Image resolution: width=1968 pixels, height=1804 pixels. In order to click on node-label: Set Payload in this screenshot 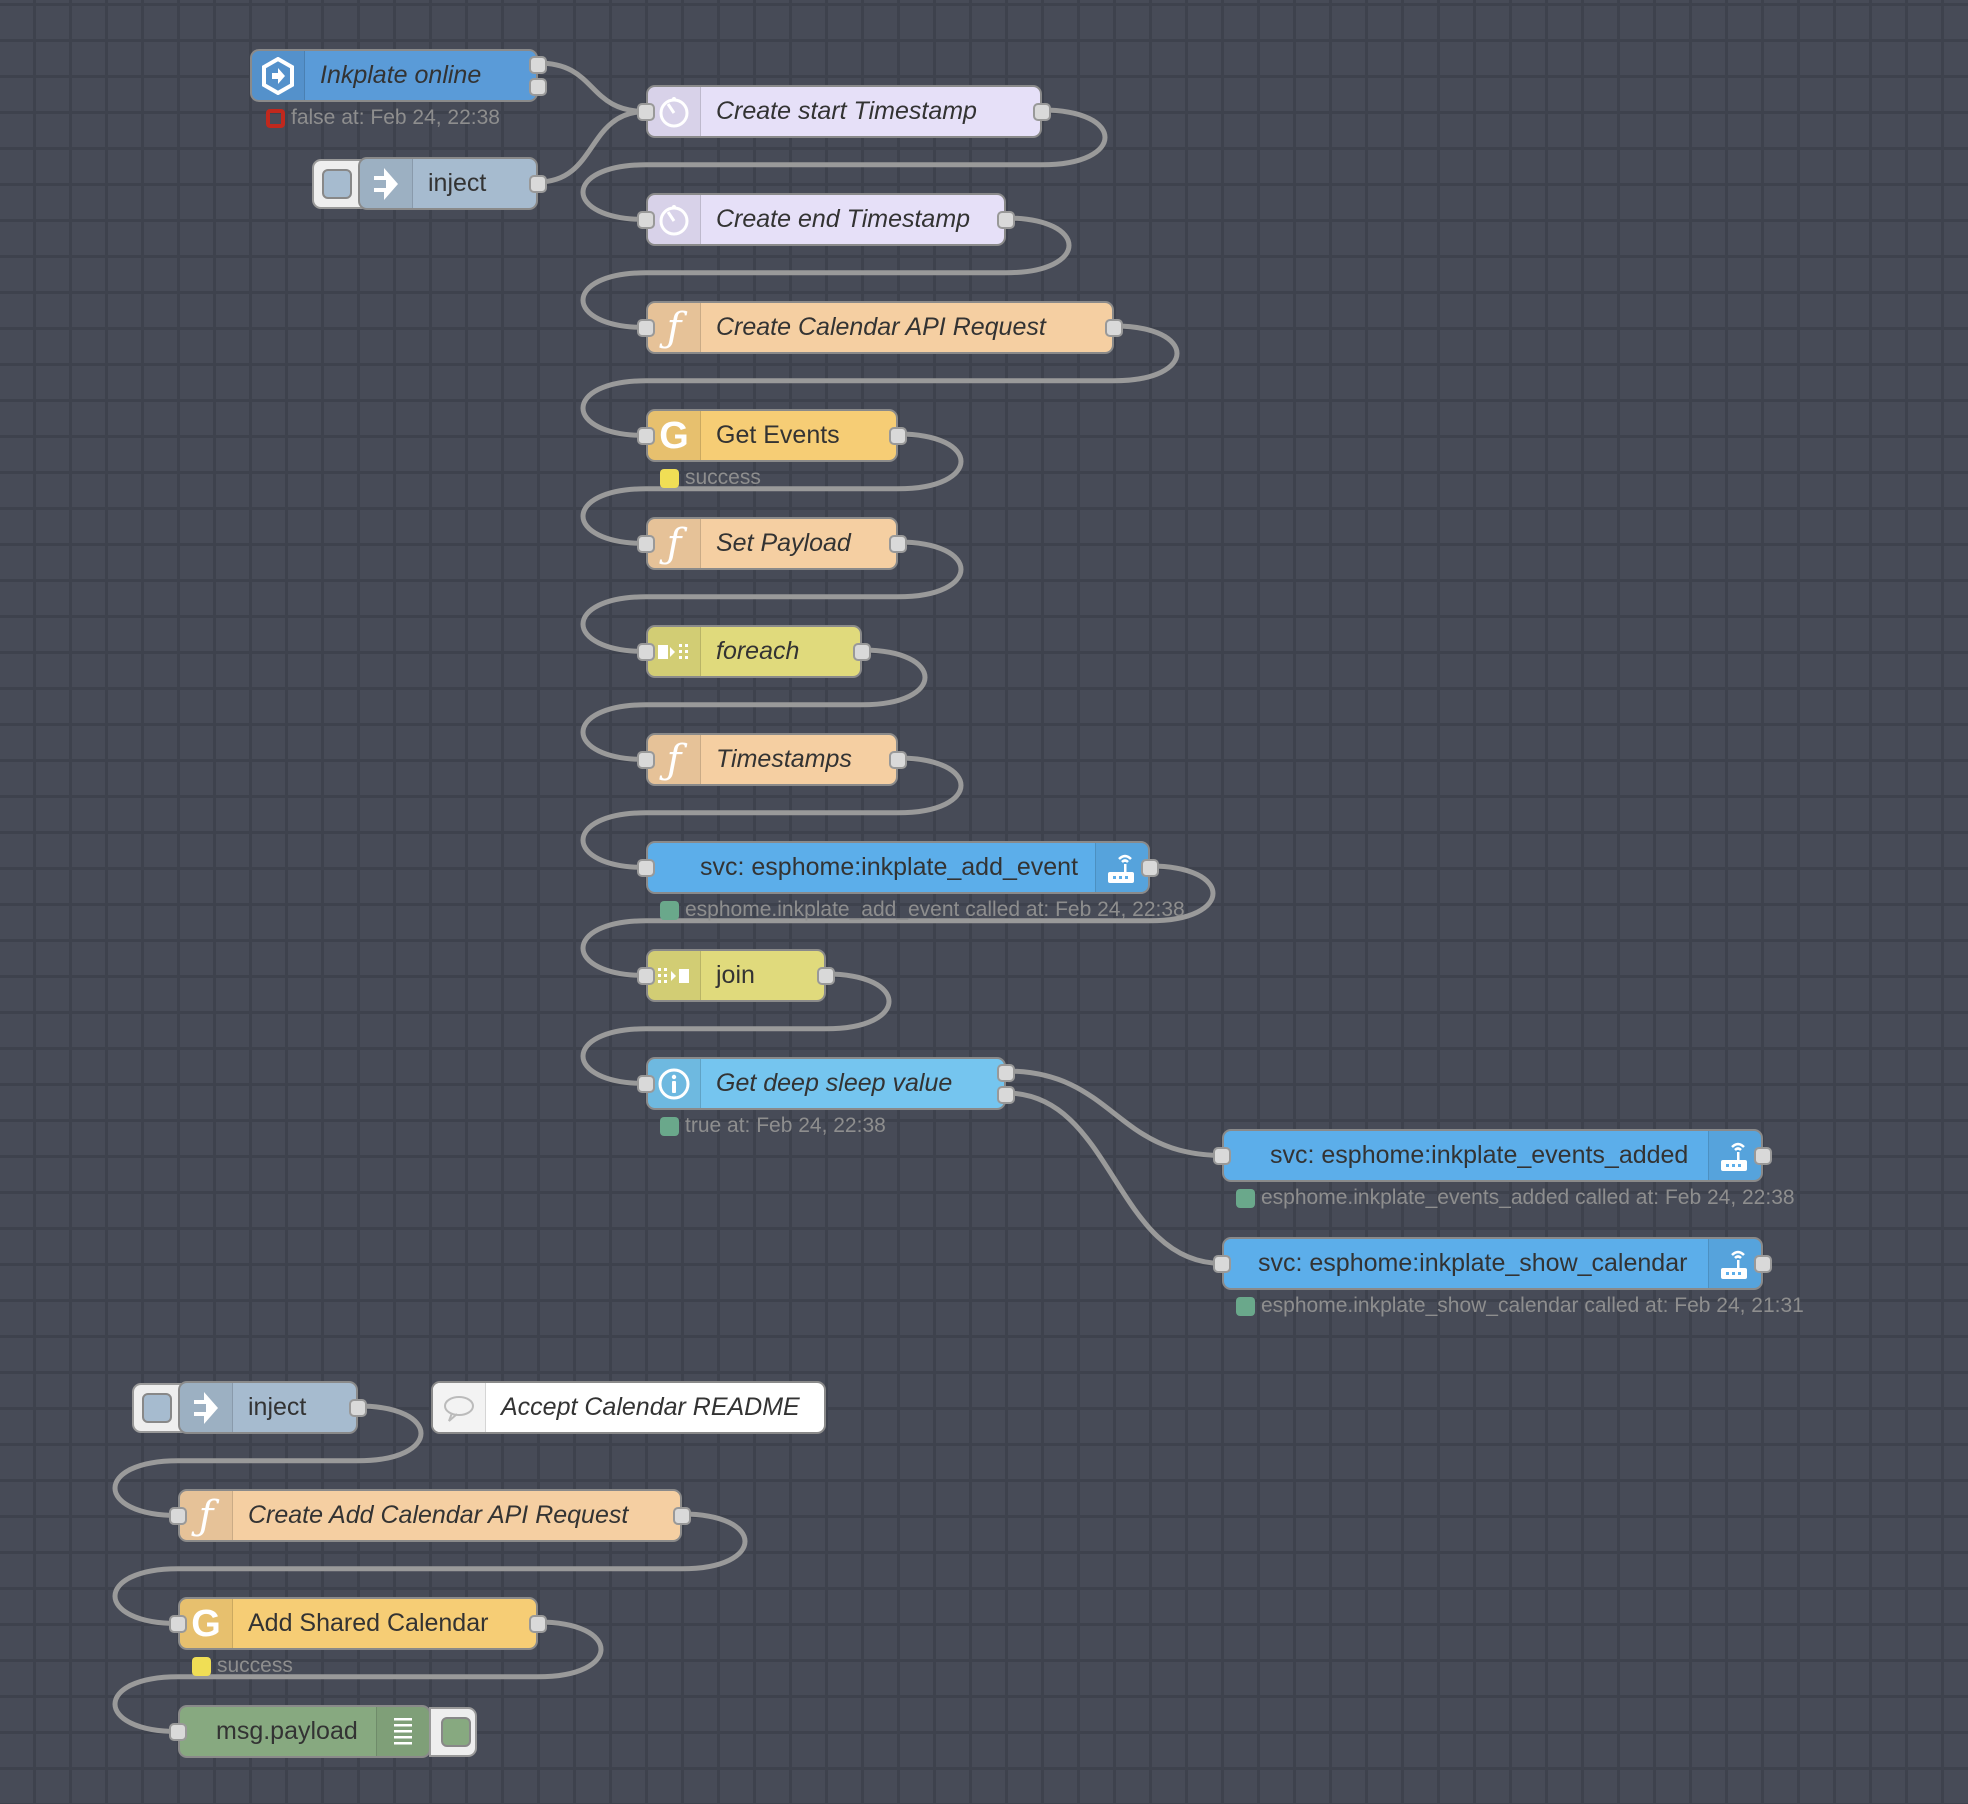, I will do `click(783, 543)`.